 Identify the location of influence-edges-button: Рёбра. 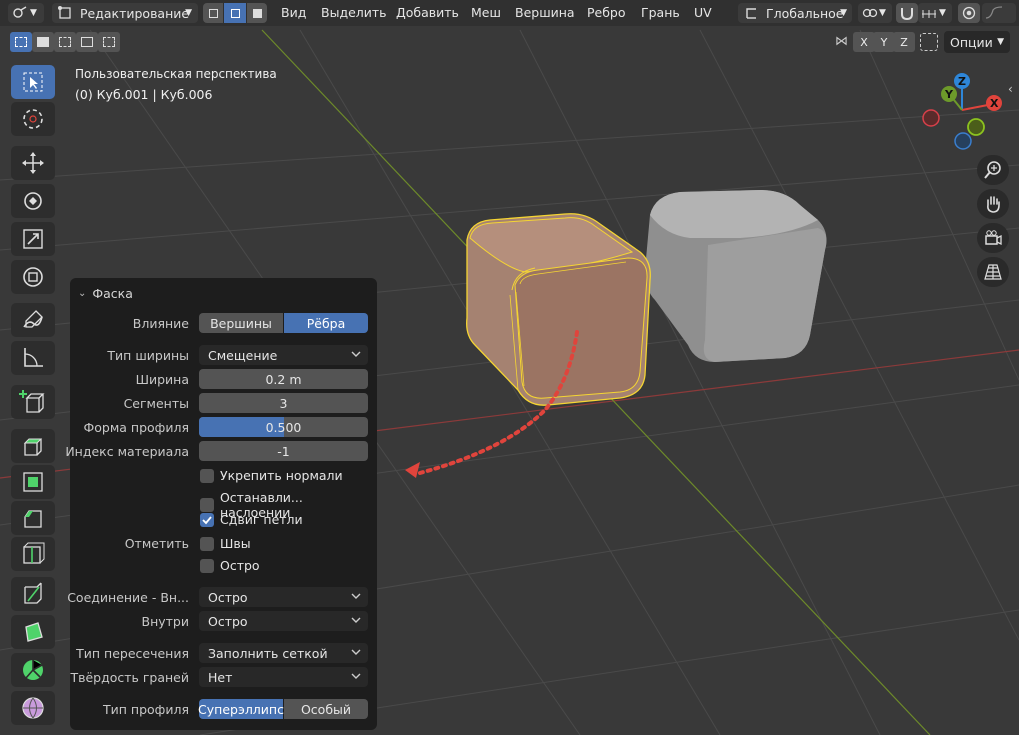
(326, 323).